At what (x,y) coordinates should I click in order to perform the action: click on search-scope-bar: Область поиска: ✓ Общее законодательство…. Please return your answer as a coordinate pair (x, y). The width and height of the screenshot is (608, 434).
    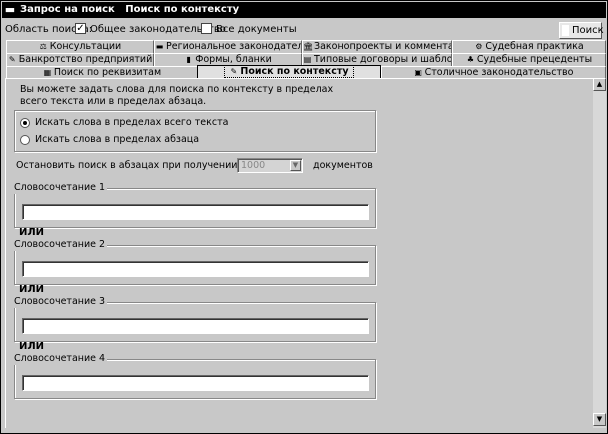
    Looking at the image, I should click on (304, 29).